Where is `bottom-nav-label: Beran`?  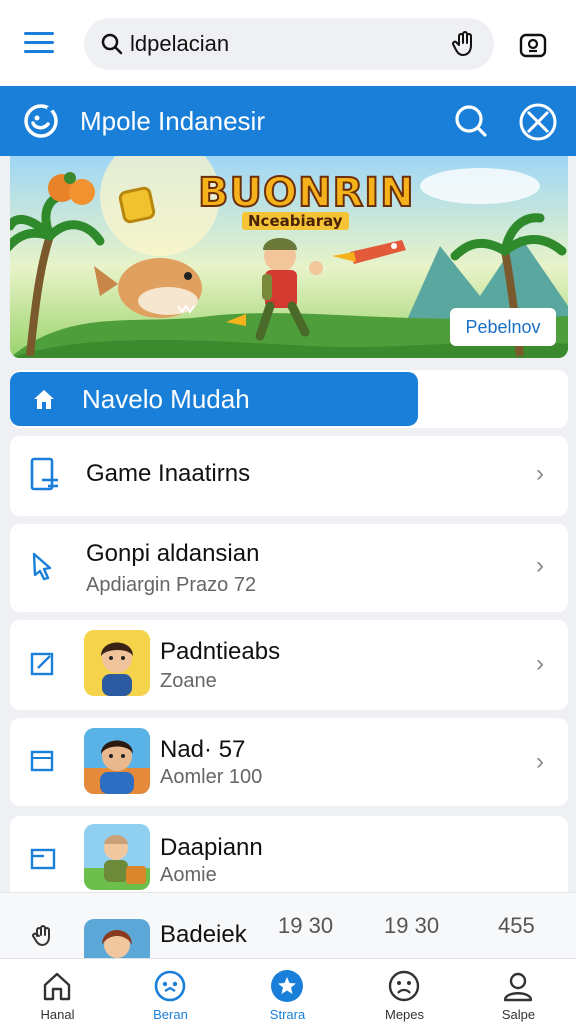 bottom-nav-label: Beran is located at coordinates (170, 1014).